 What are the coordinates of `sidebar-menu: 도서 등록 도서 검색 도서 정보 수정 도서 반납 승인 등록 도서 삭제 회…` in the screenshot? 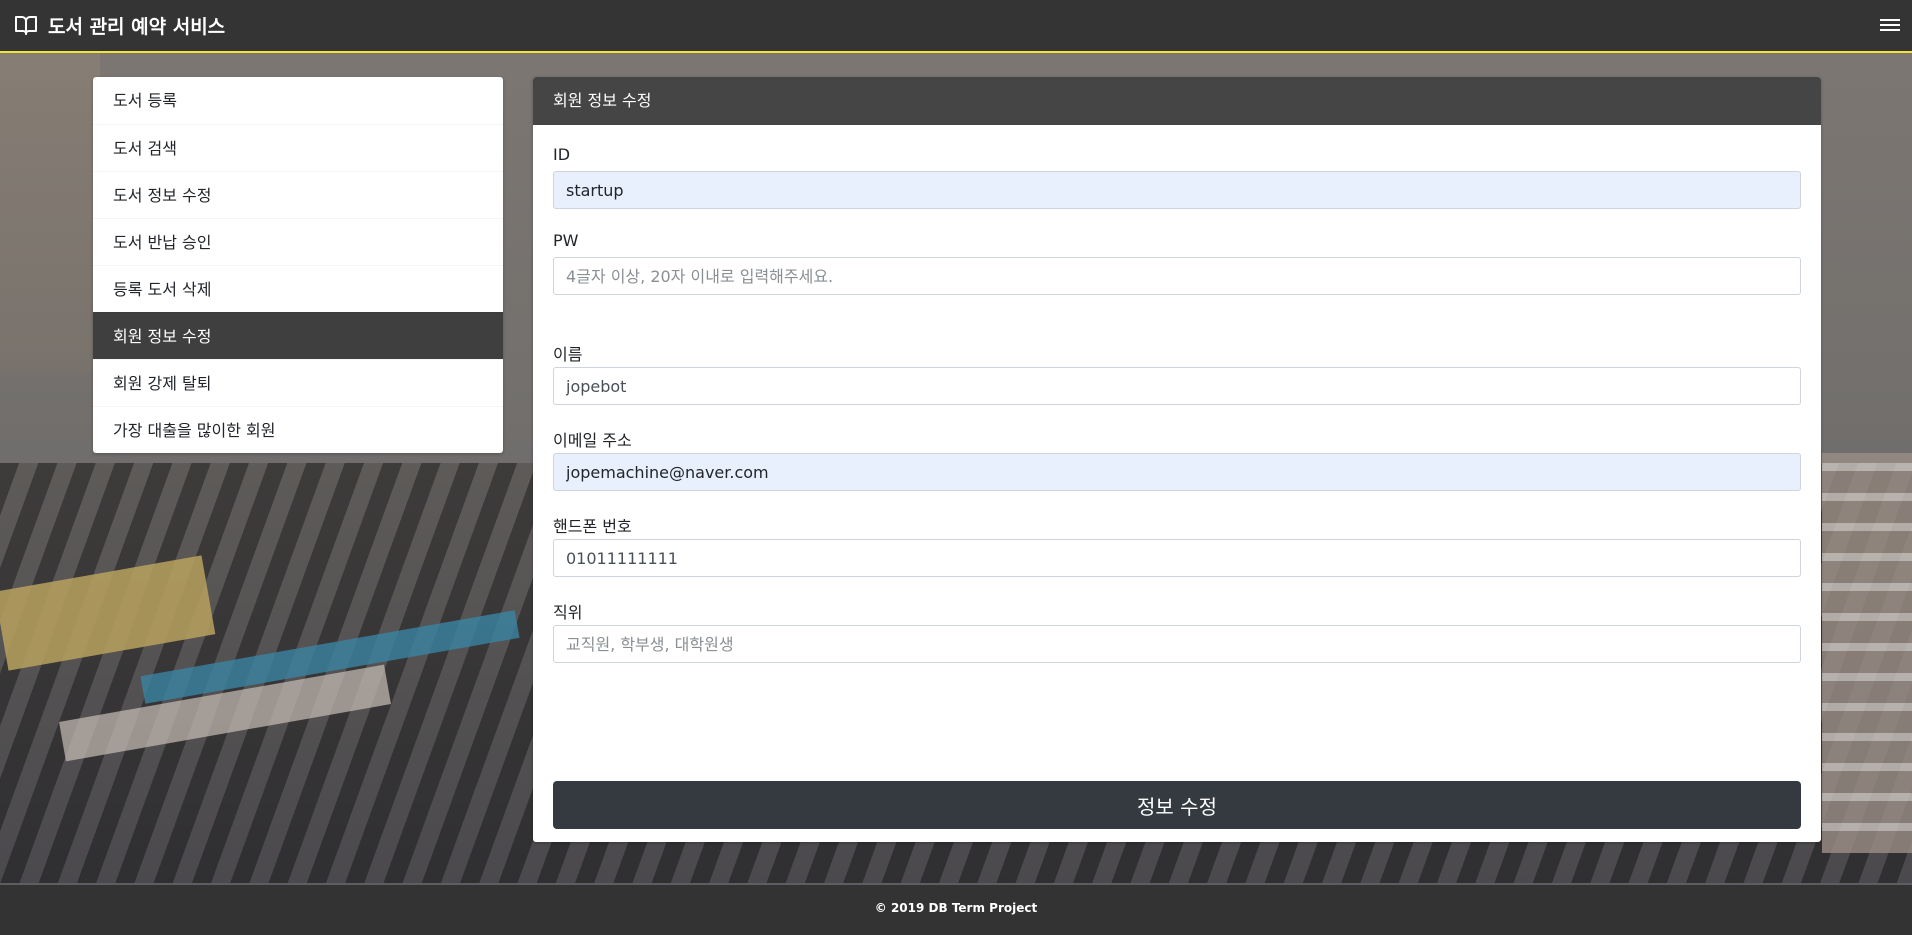 It's located at (298, 265).